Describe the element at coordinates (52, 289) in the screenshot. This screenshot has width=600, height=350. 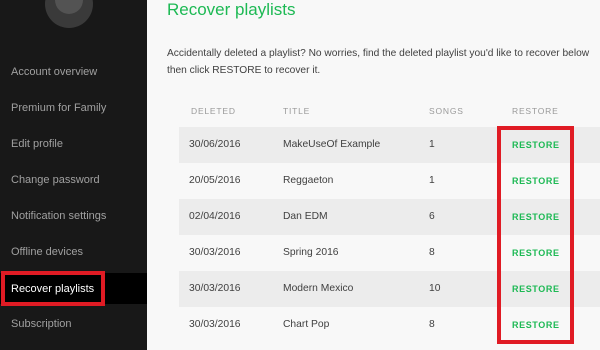
I see `sidebar-item-recover-playlists: Recover playlists` at that location.